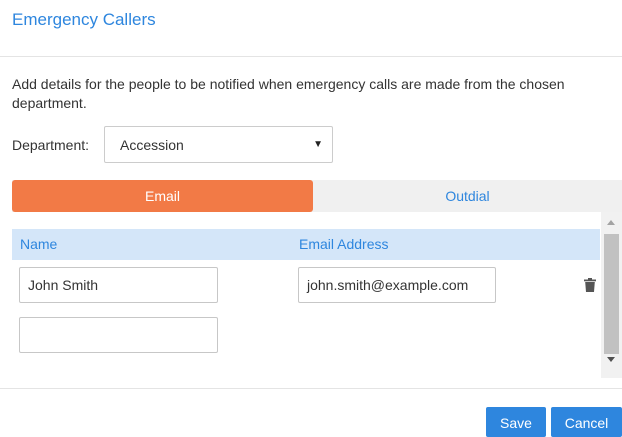  What do you see at coordinates (118, 335) in the screenshot?
I see `new-name-input` at bounding box center [118, 335].